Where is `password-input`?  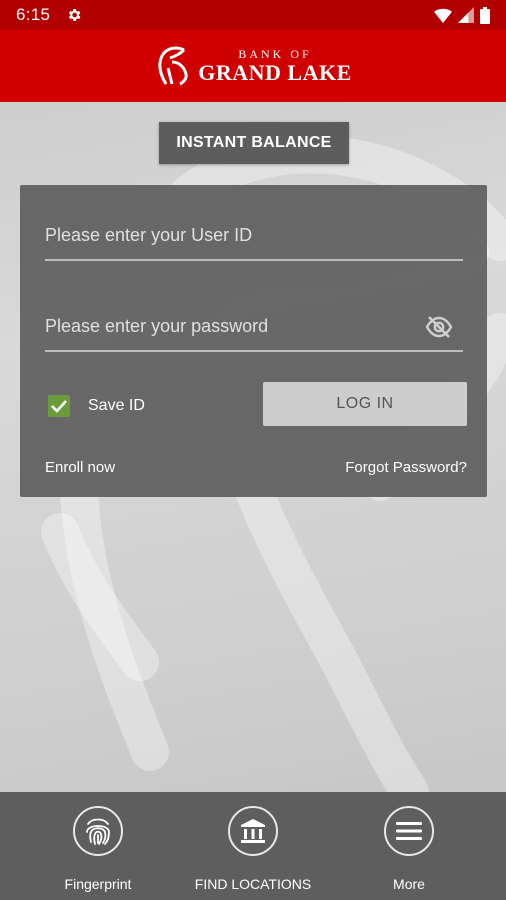 password-input is located at coordinates (254, 326).